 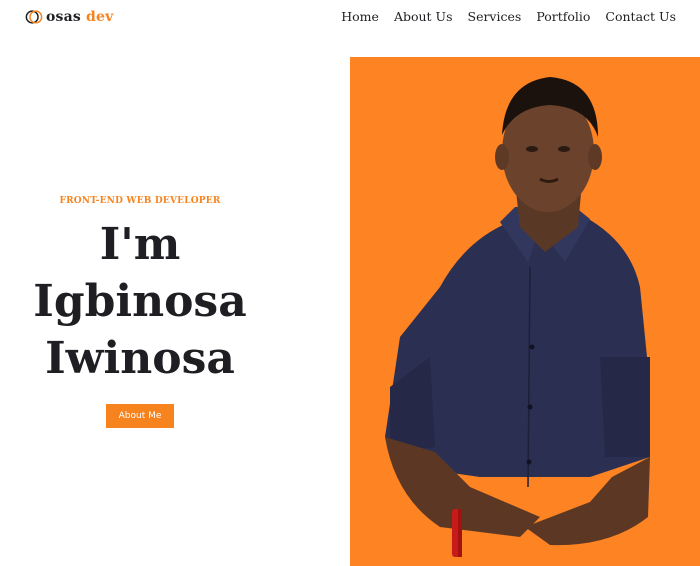 What do you see at coordinates (63, 17) in the screenshot?
I see `brand-word: osas` at bounding box center [63, 17].